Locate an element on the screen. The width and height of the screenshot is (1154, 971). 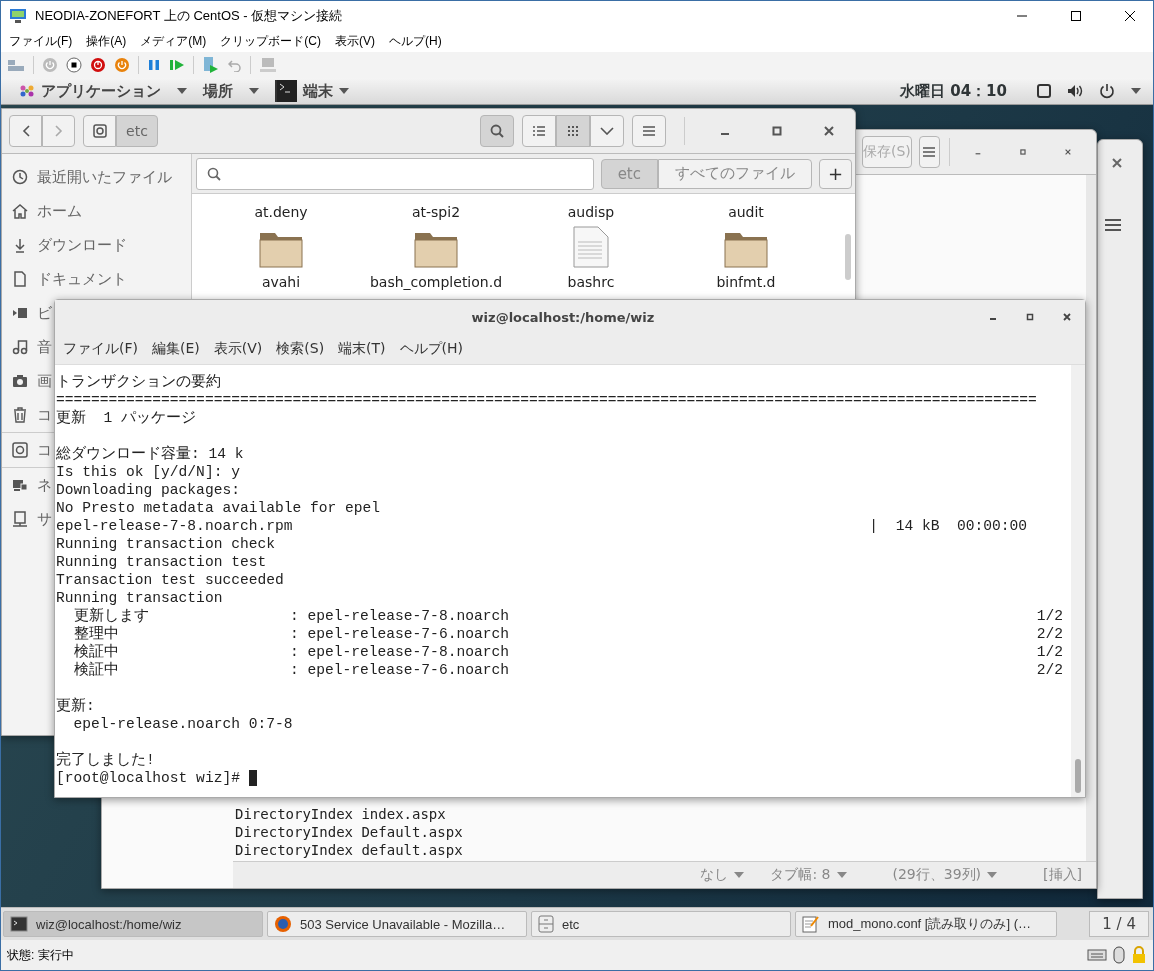
menu-item: 端末(T) is located at coordinates (362, 349).